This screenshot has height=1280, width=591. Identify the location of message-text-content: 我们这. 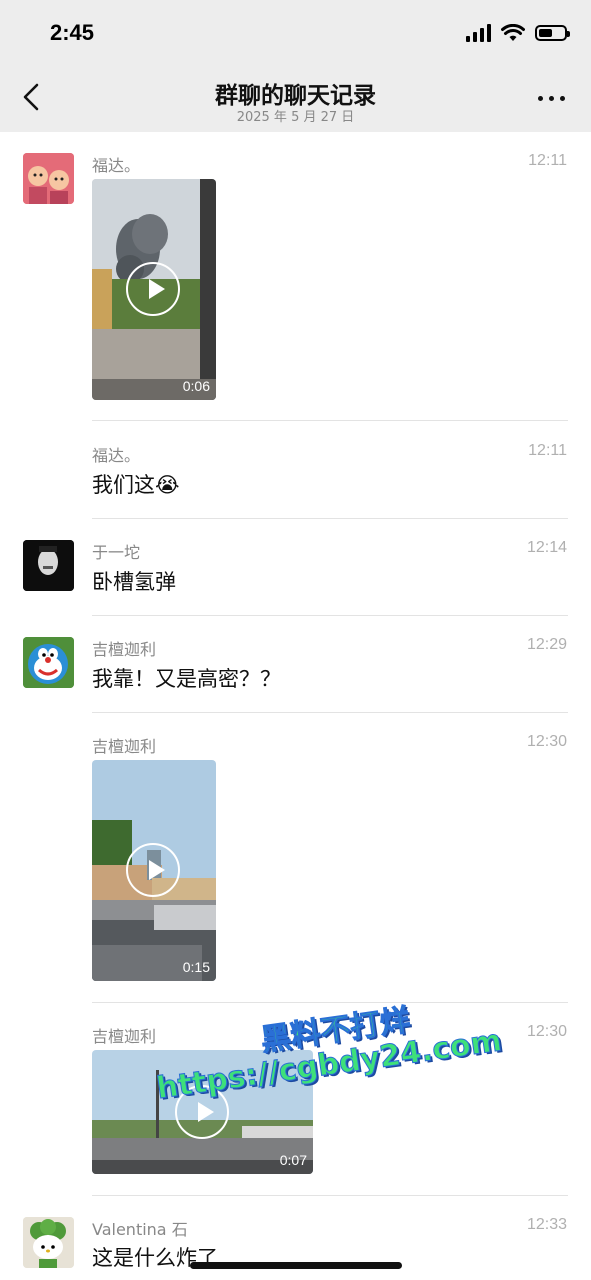
(123, 485).